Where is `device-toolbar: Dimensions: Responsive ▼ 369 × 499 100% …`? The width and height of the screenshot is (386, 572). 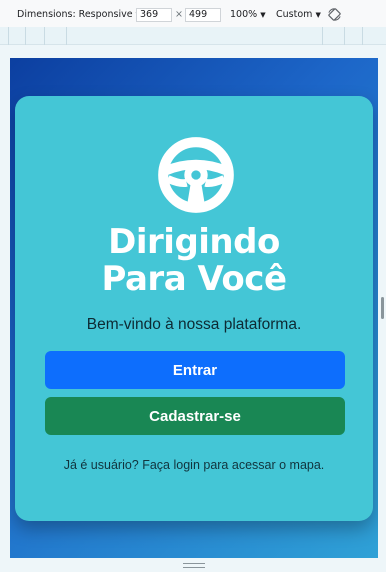 device-toolbar: Dimensions: Responsive ▼ 369 × 499 100% … is located at coordinates (193, 15).